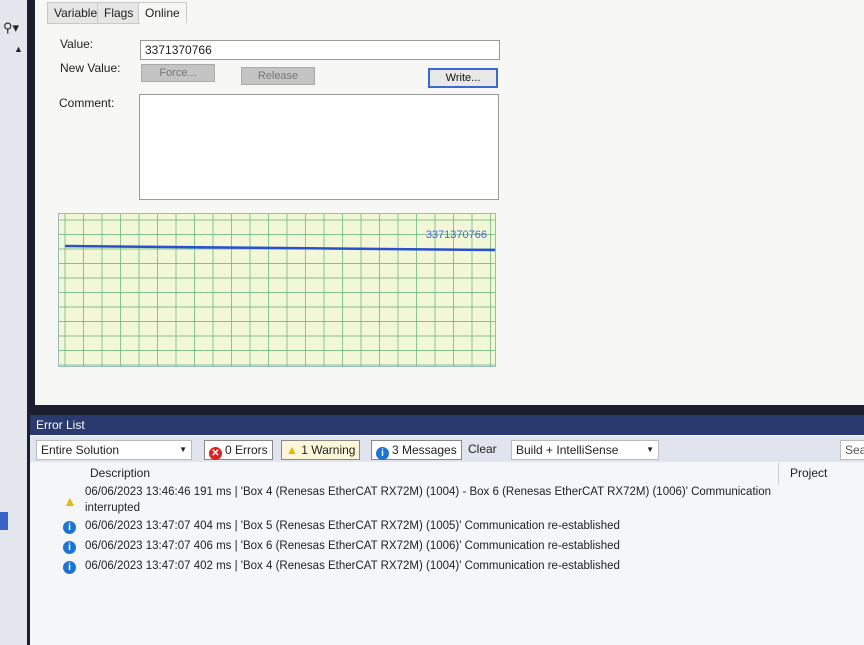 The width and height of the screenshot is (864, 645). Describe the element at coordinates (162, 12) in the screenshot. I see `tab-online: Online` at that location.